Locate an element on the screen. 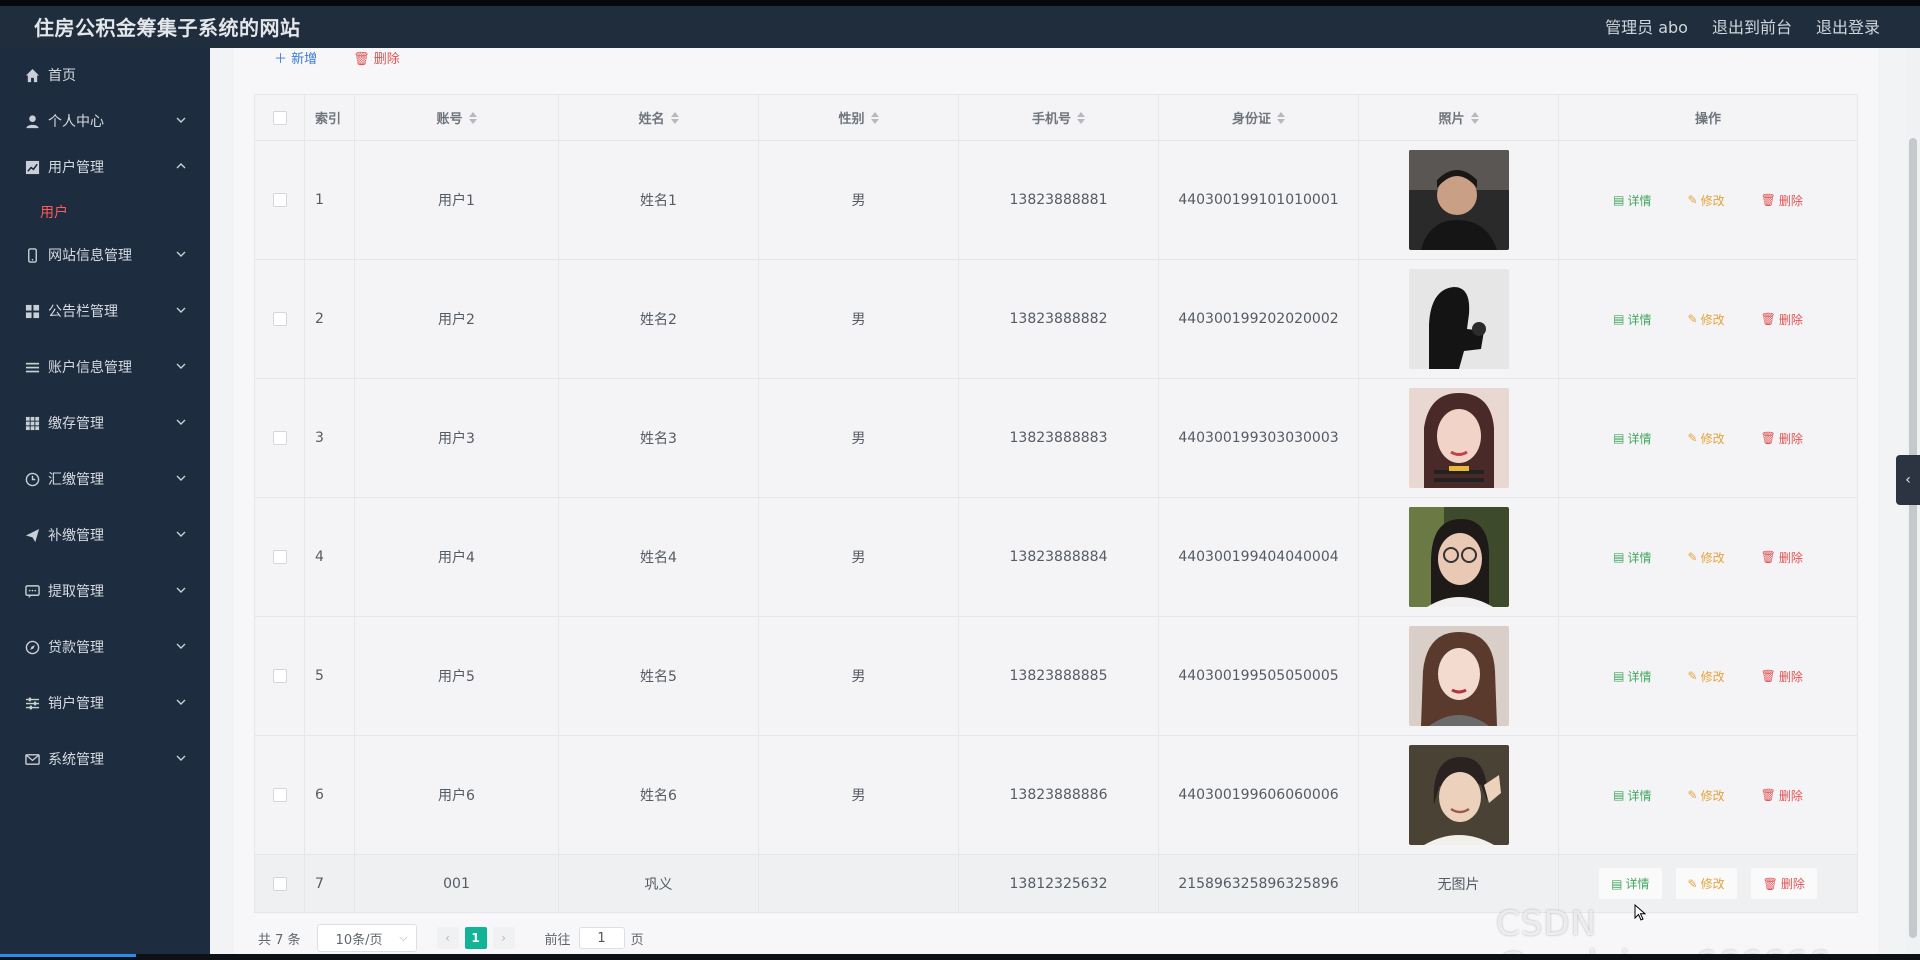 The image size is (1920, 960). person-icon is located at coordinates (32, 121).